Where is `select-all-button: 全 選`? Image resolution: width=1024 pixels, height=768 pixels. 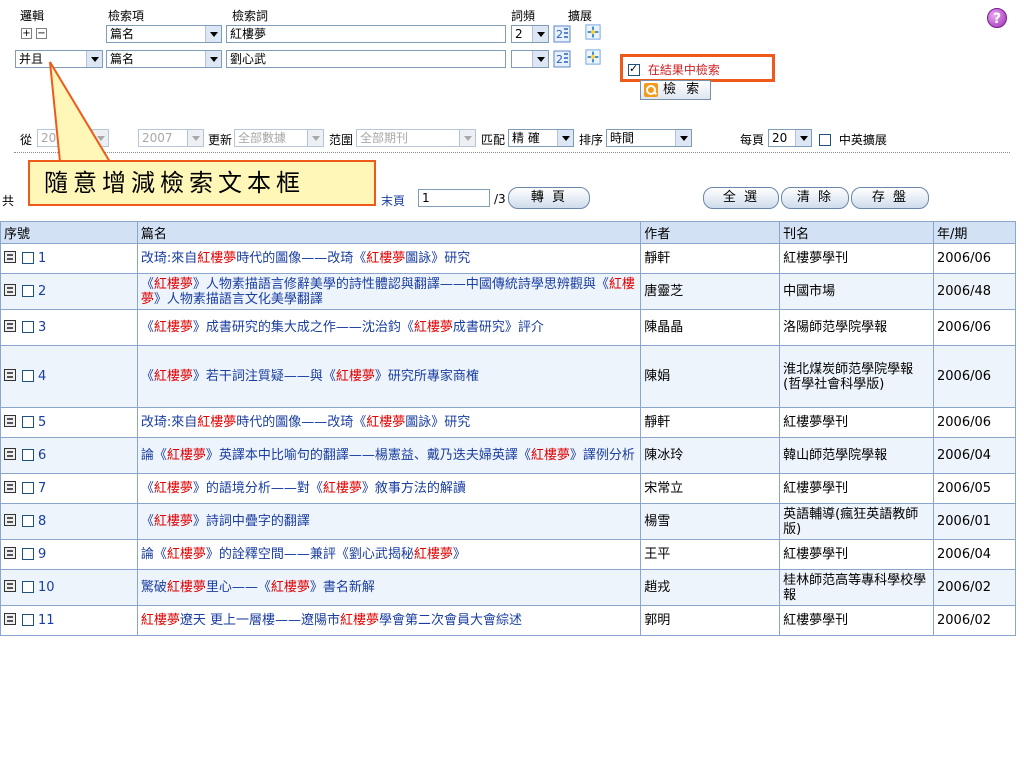 select-all-button: 全 選 is located at coordinates (741, 198).